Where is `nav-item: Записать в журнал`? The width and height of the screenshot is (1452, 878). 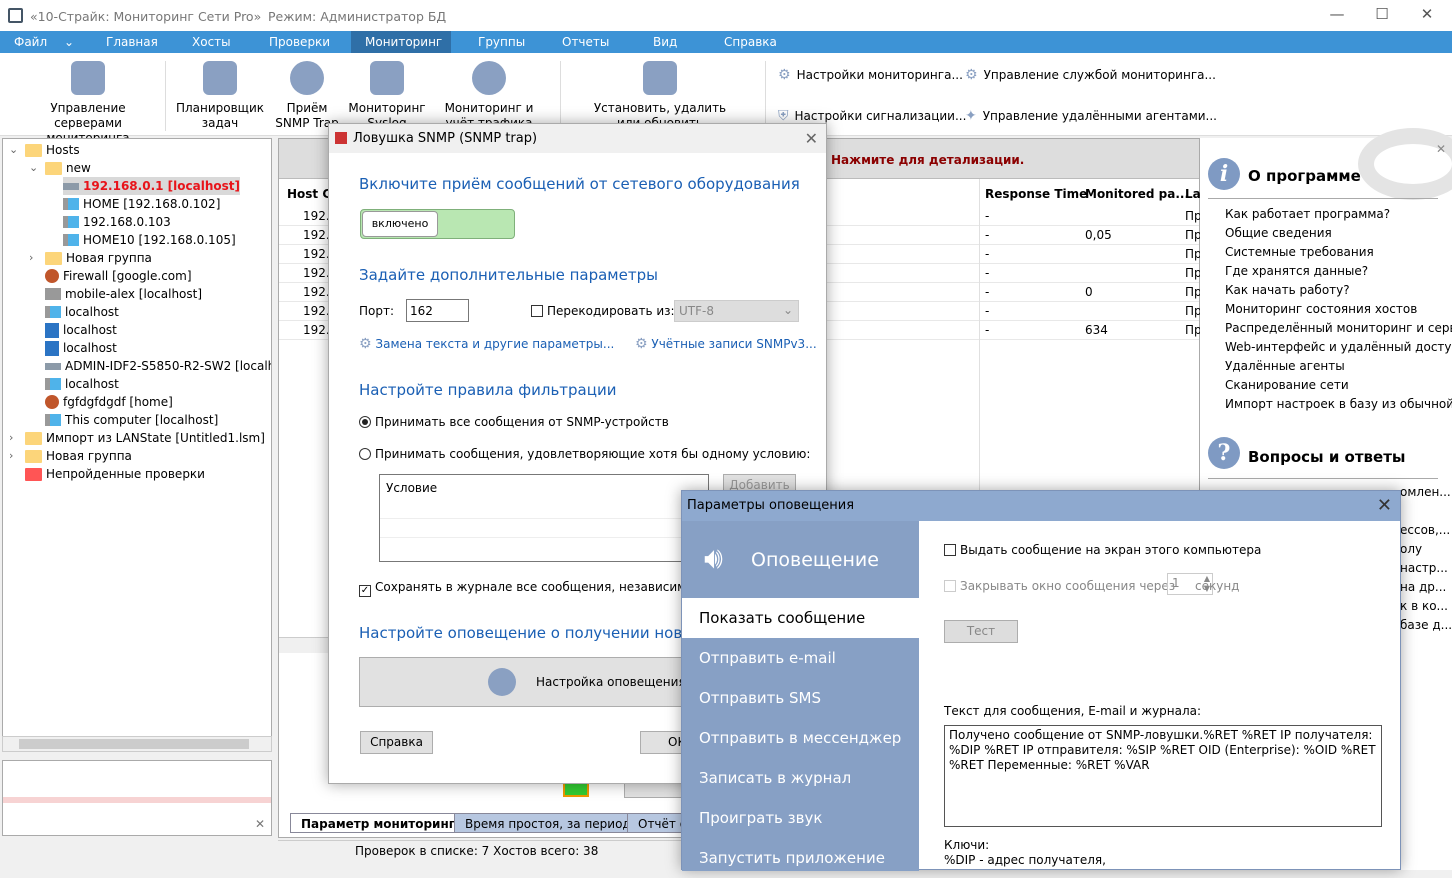 nav-item: Записать в журнал is located at coordinates (800, 778).